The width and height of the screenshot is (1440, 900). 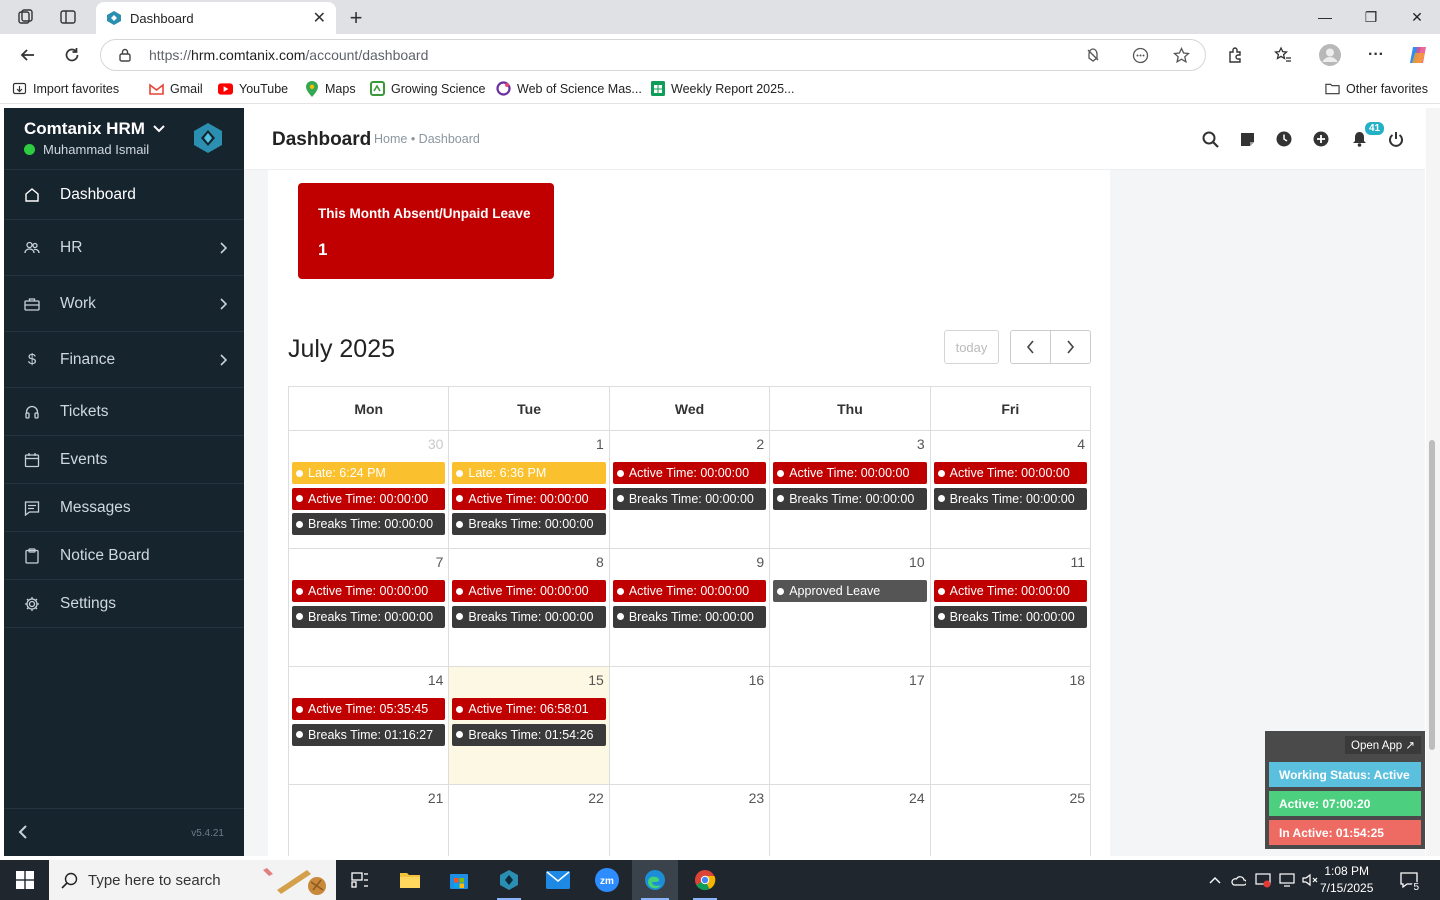 What do you see at coordinates (1077, 798) in the screenshot?
I see `day-number: 25` at bounding box center [1077, 798].